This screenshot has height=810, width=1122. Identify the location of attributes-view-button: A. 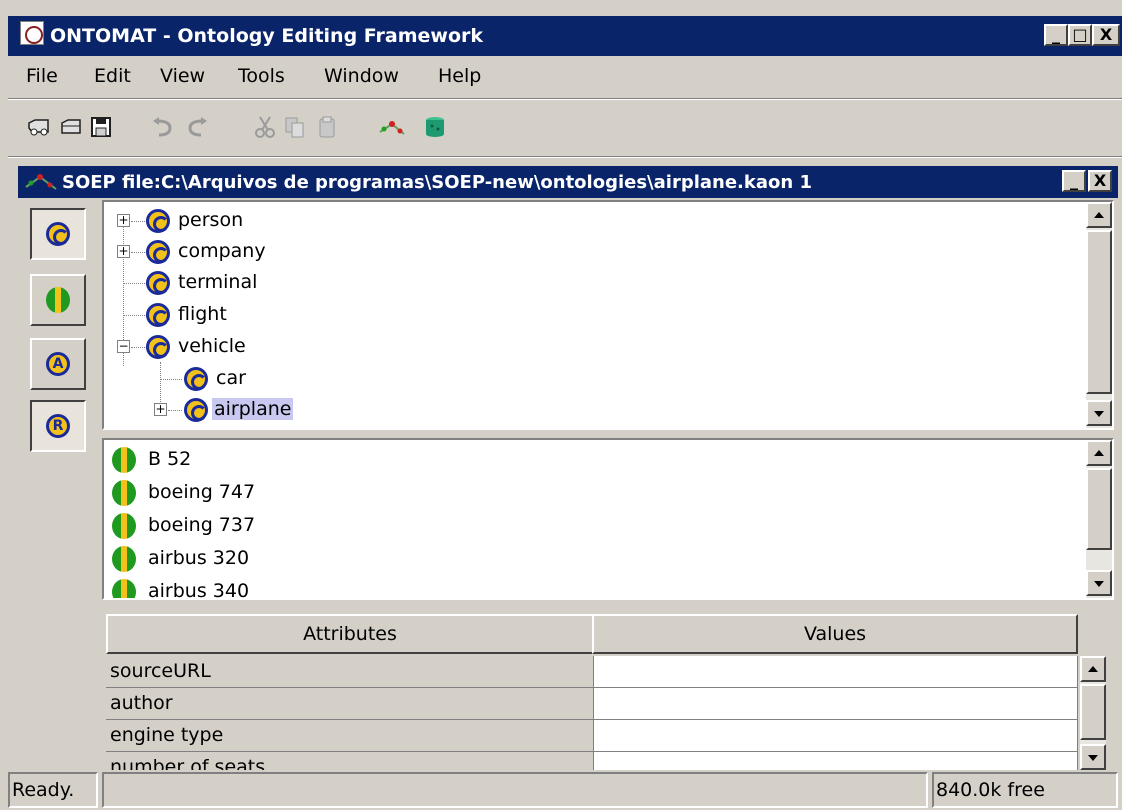
(58, 364).